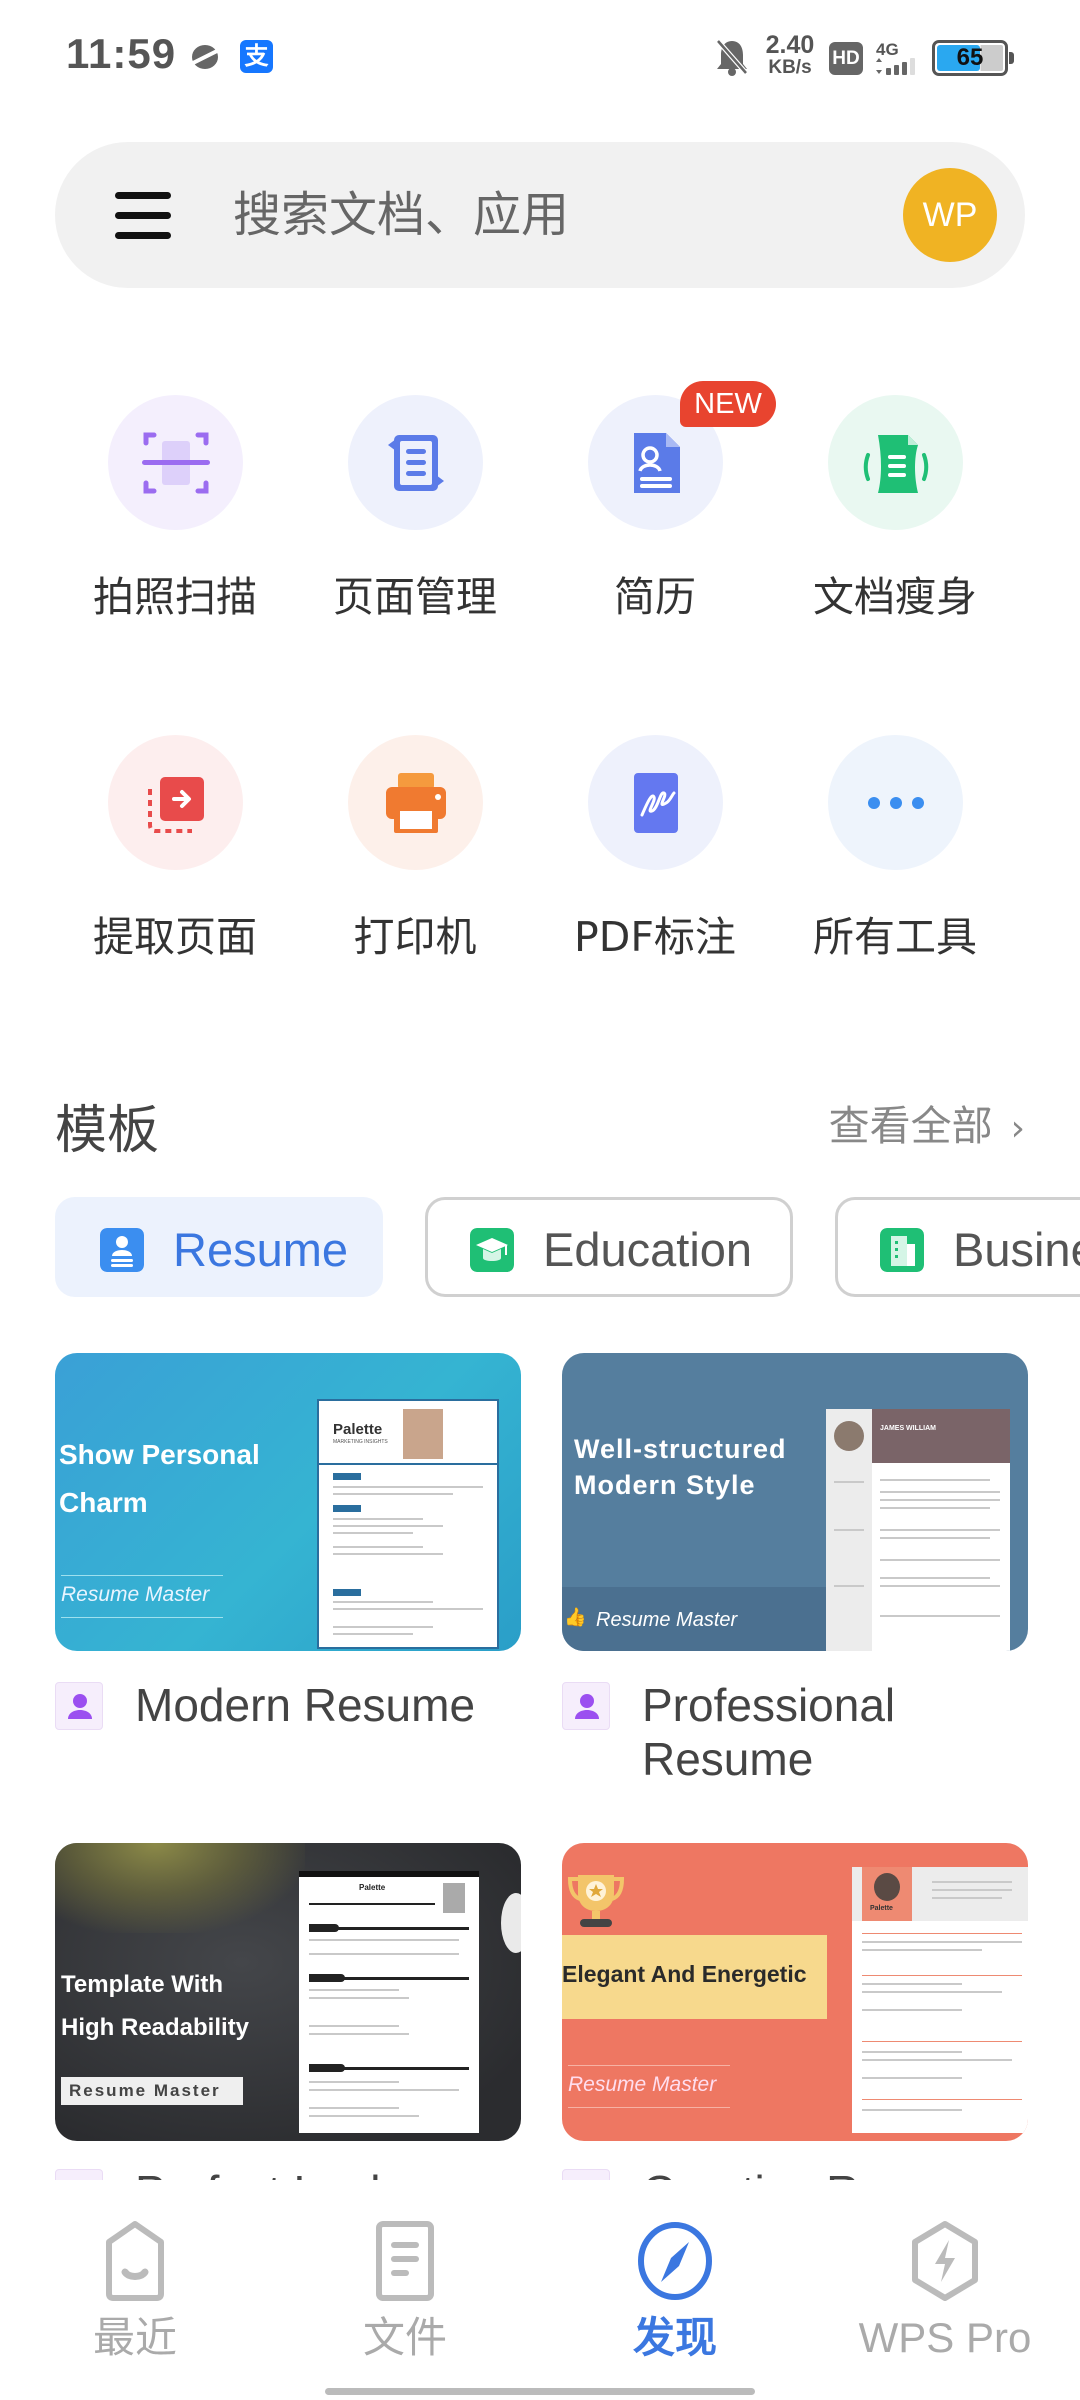 The image size is (1080, 2400). Describe the element at coordinates (256, 56) in the screenshot. I see `alipay-icon: 支` at that location.